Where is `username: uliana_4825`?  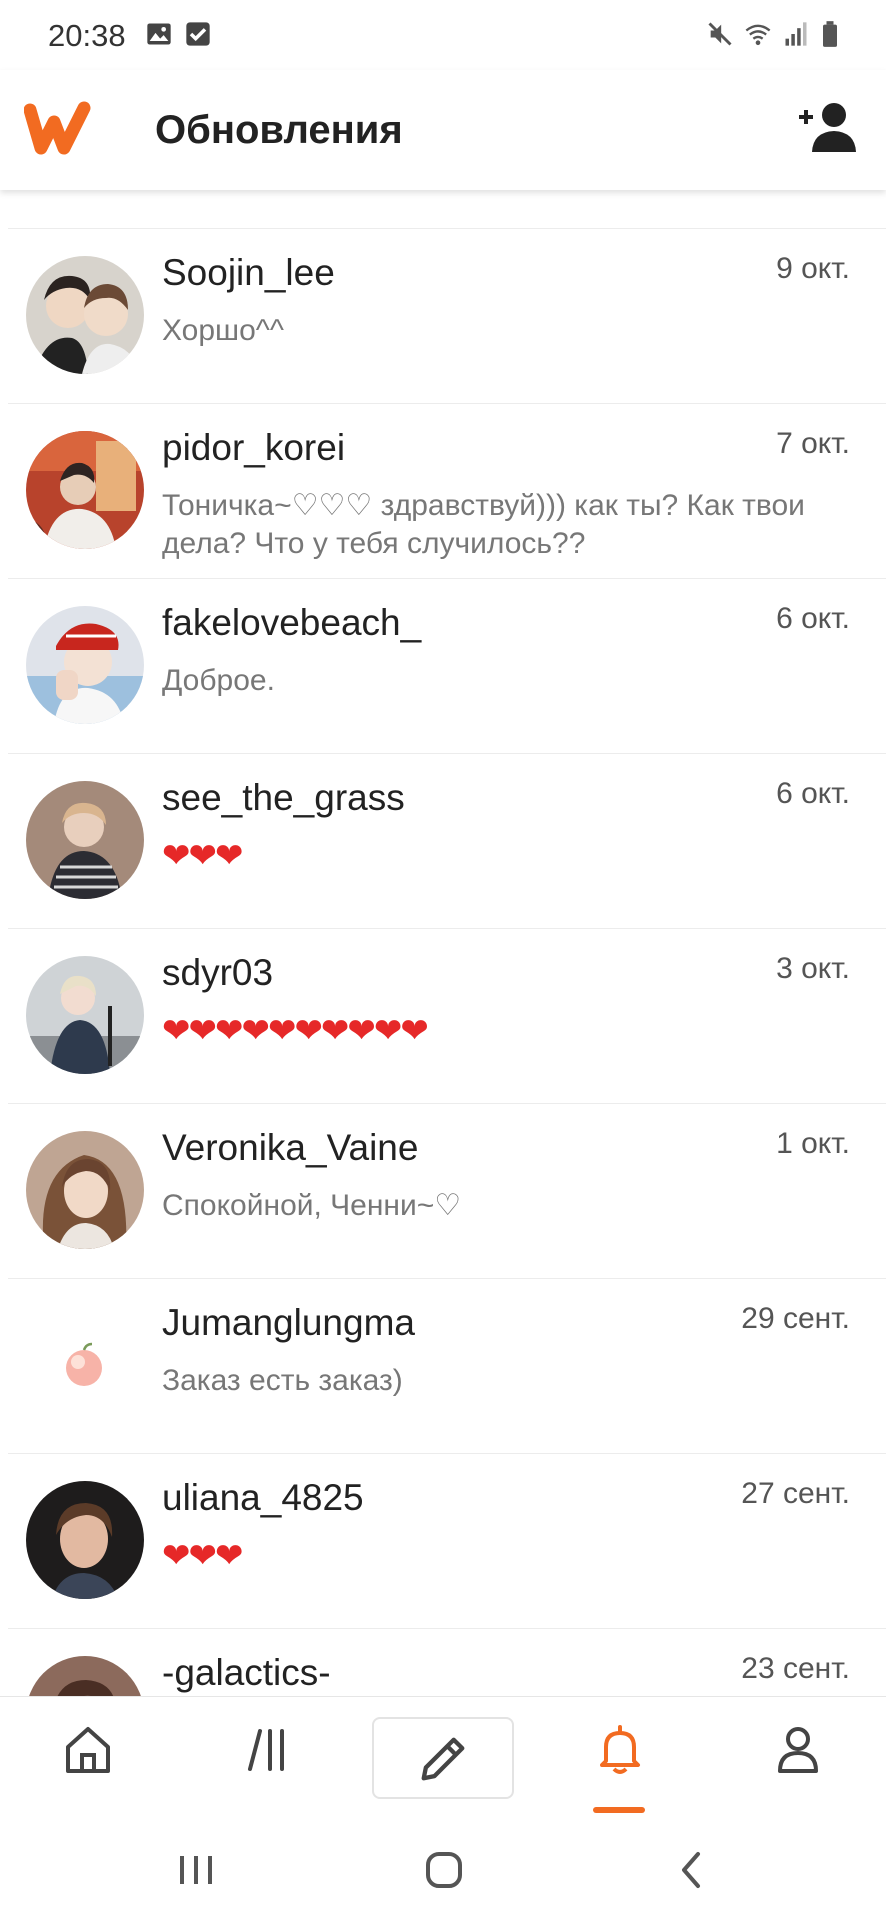
username: uliana_4825 is located at coordinates (263, 1497).